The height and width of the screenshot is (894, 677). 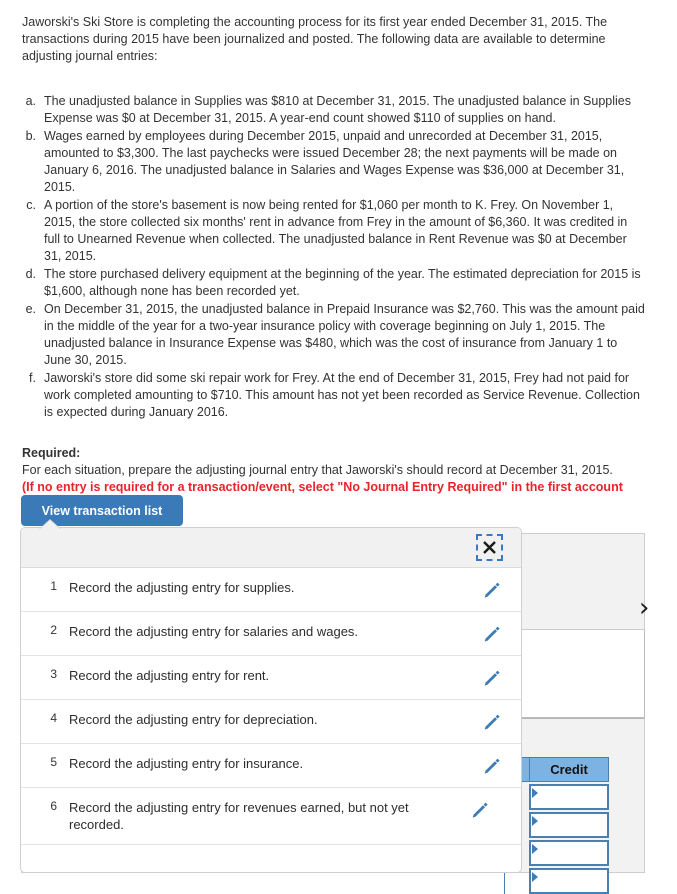 I want to click on transaction-list-tail, so click(x=271, y=858).